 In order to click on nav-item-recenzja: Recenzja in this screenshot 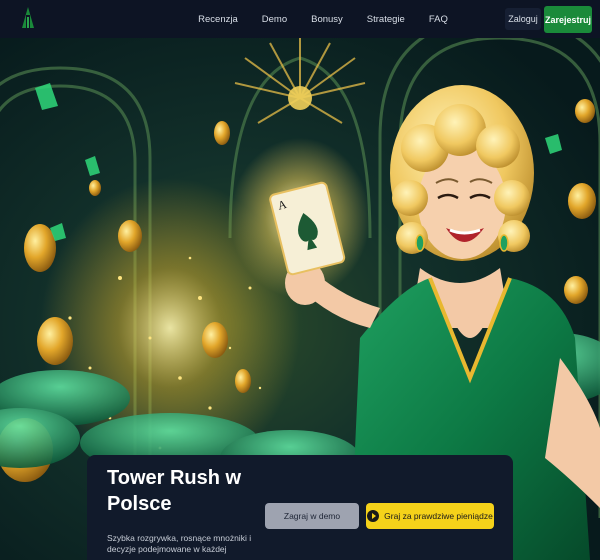, I will do `click(218, 19)`.